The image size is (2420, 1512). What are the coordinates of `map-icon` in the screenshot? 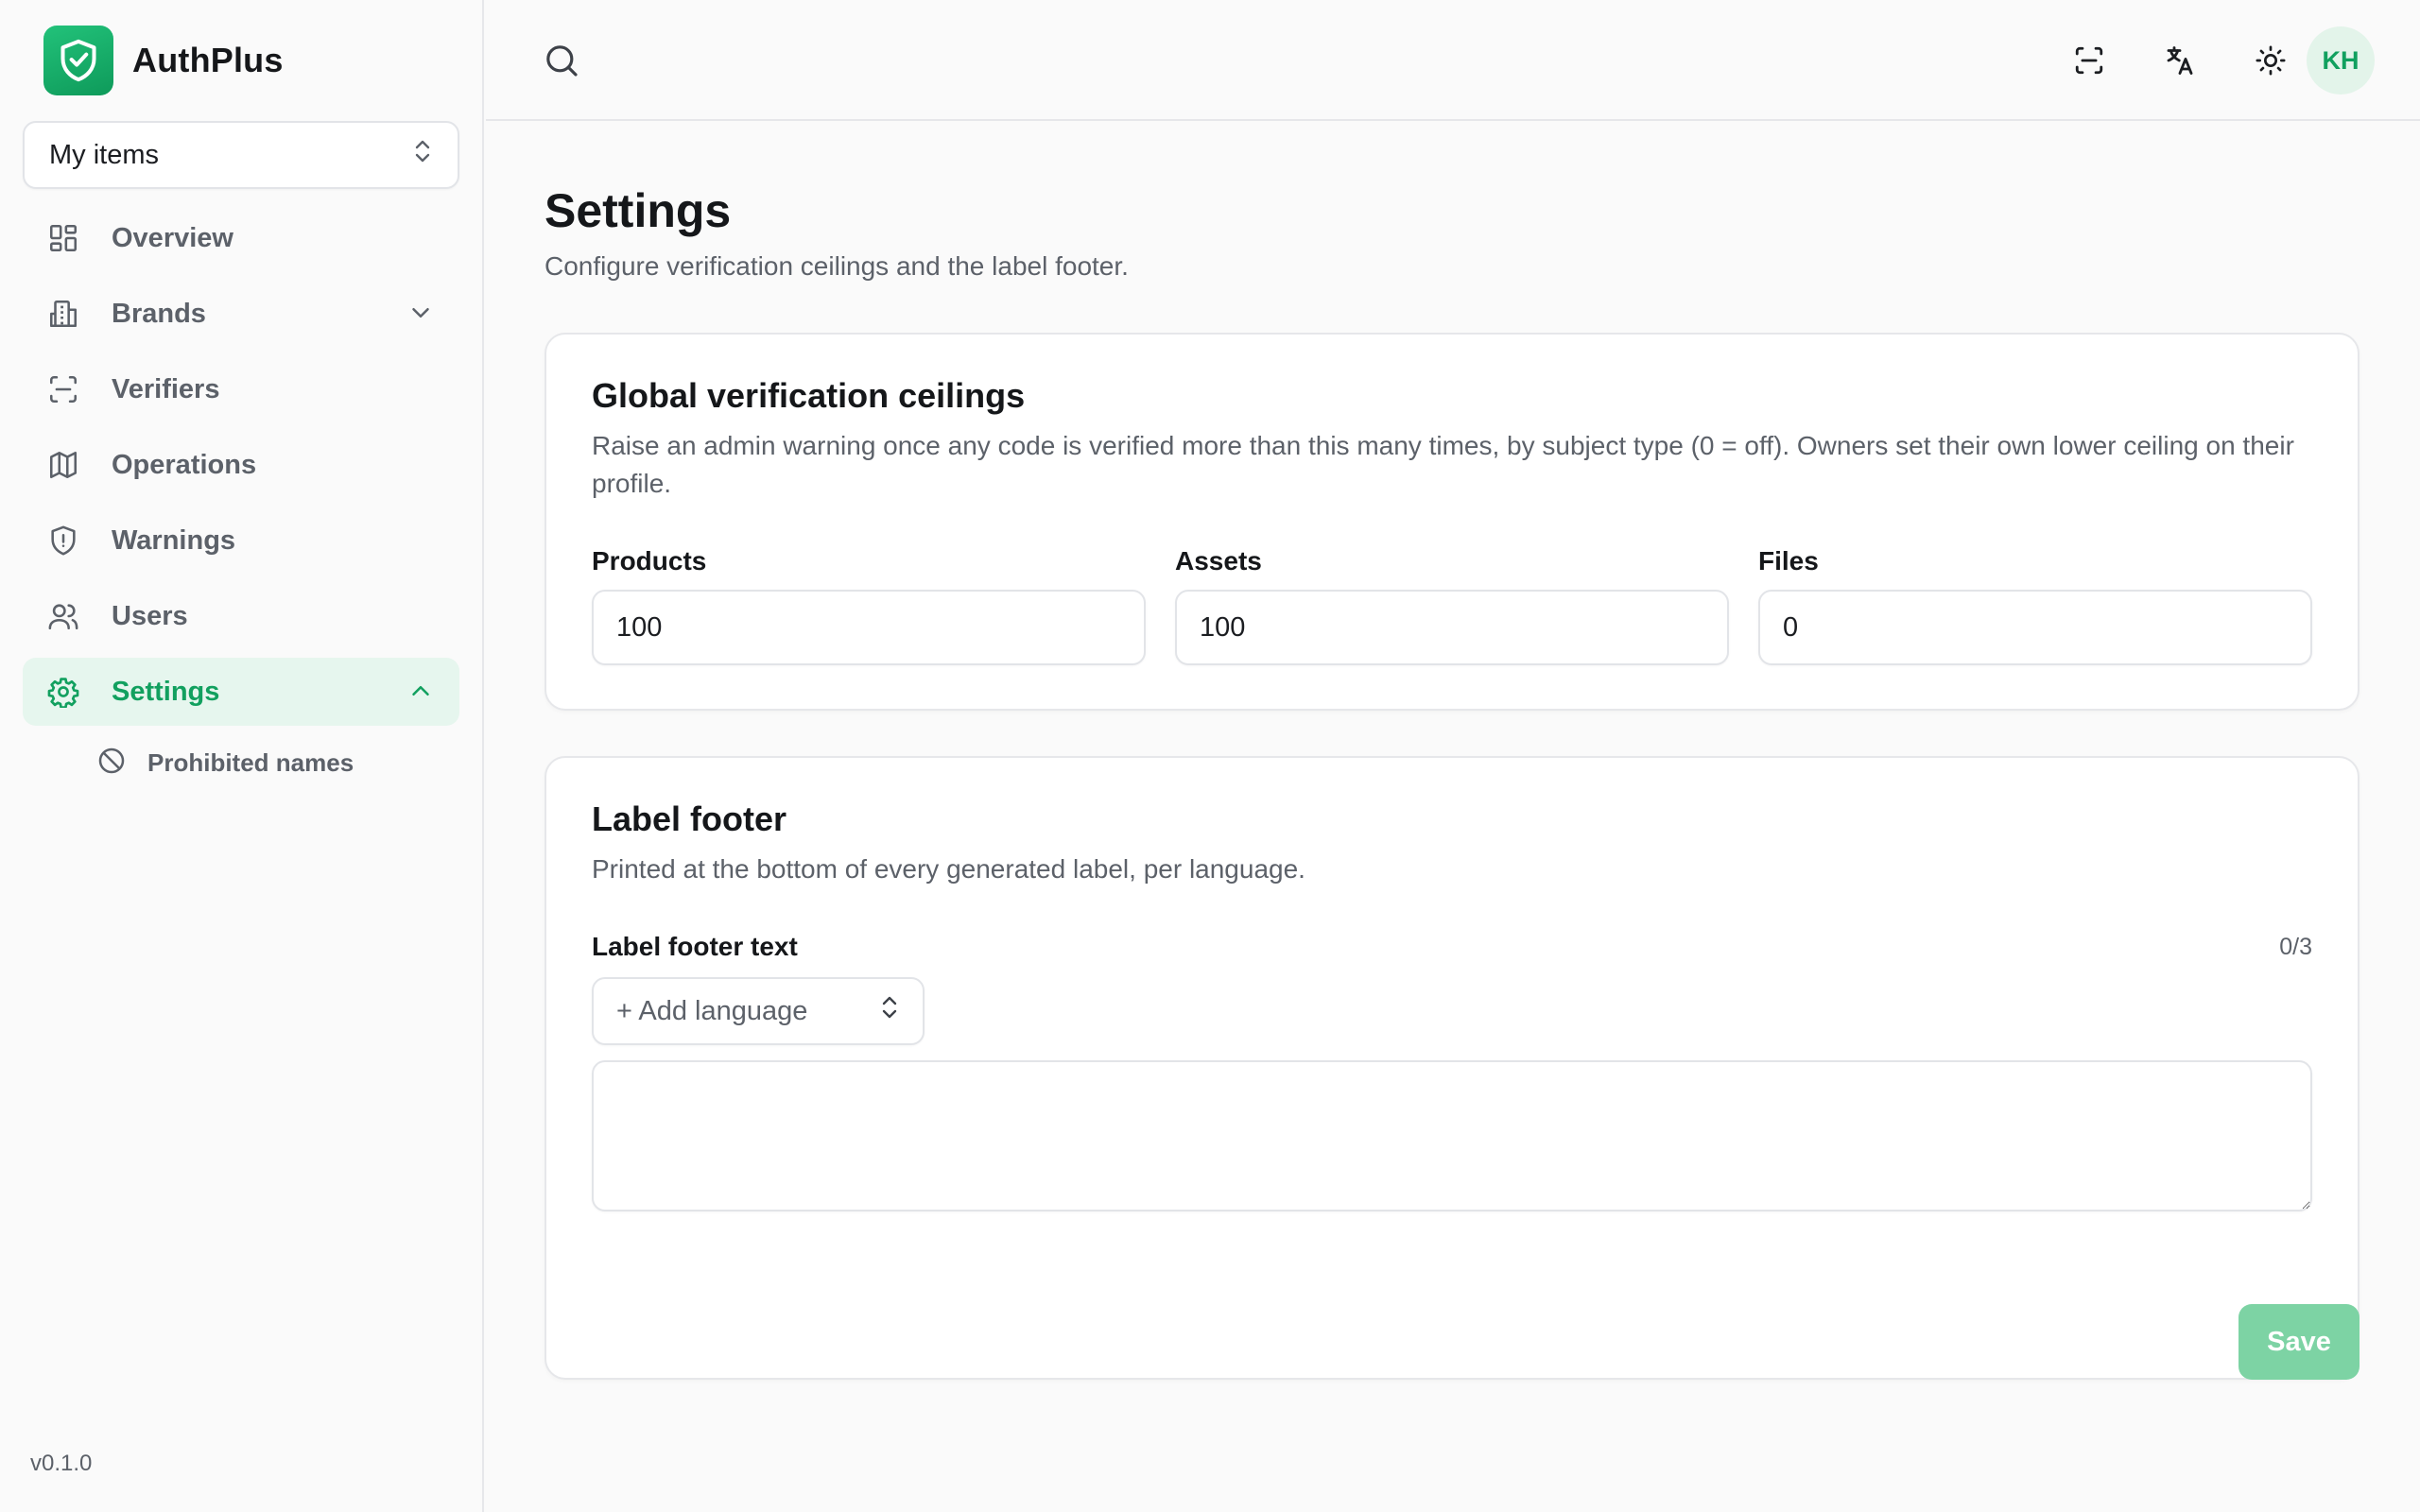 It's located at (63, 465).